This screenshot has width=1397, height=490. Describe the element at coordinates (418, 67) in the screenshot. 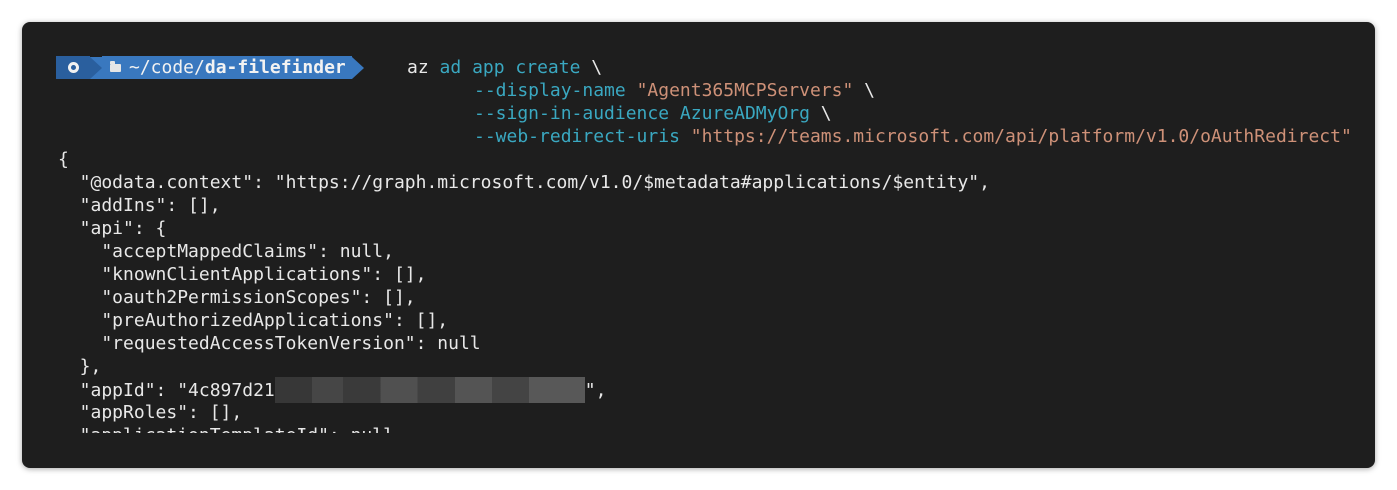

I see `cmd-az: az` at that location.